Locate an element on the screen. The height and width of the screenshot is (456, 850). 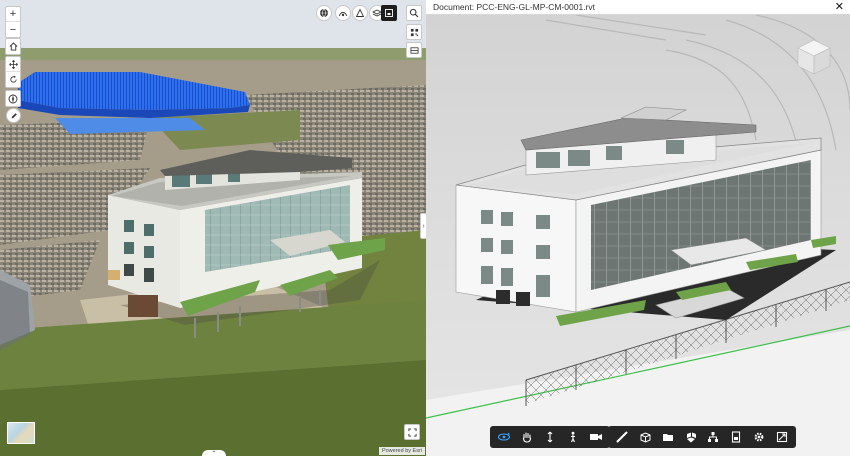
zoom-controls: + − is located at coordinates (13, 22).